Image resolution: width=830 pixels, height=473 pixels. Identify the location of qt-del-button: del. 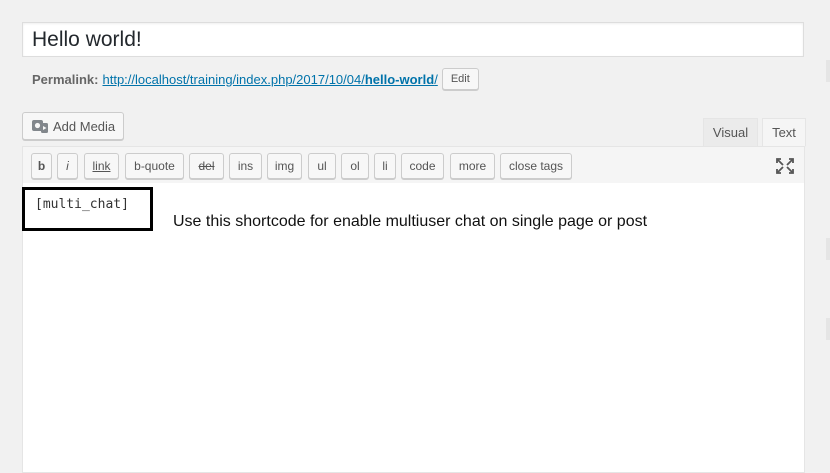
(206, 166).